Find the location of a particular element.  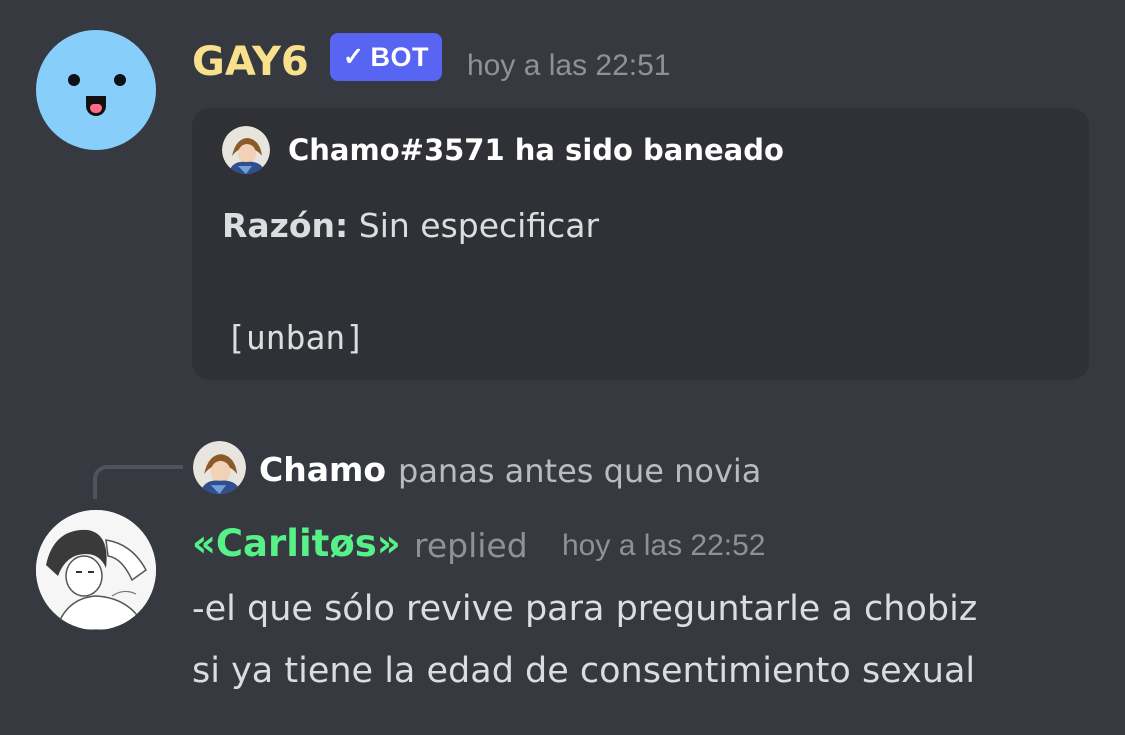

unban-code: [unban] is located at coordinates (296, 337).